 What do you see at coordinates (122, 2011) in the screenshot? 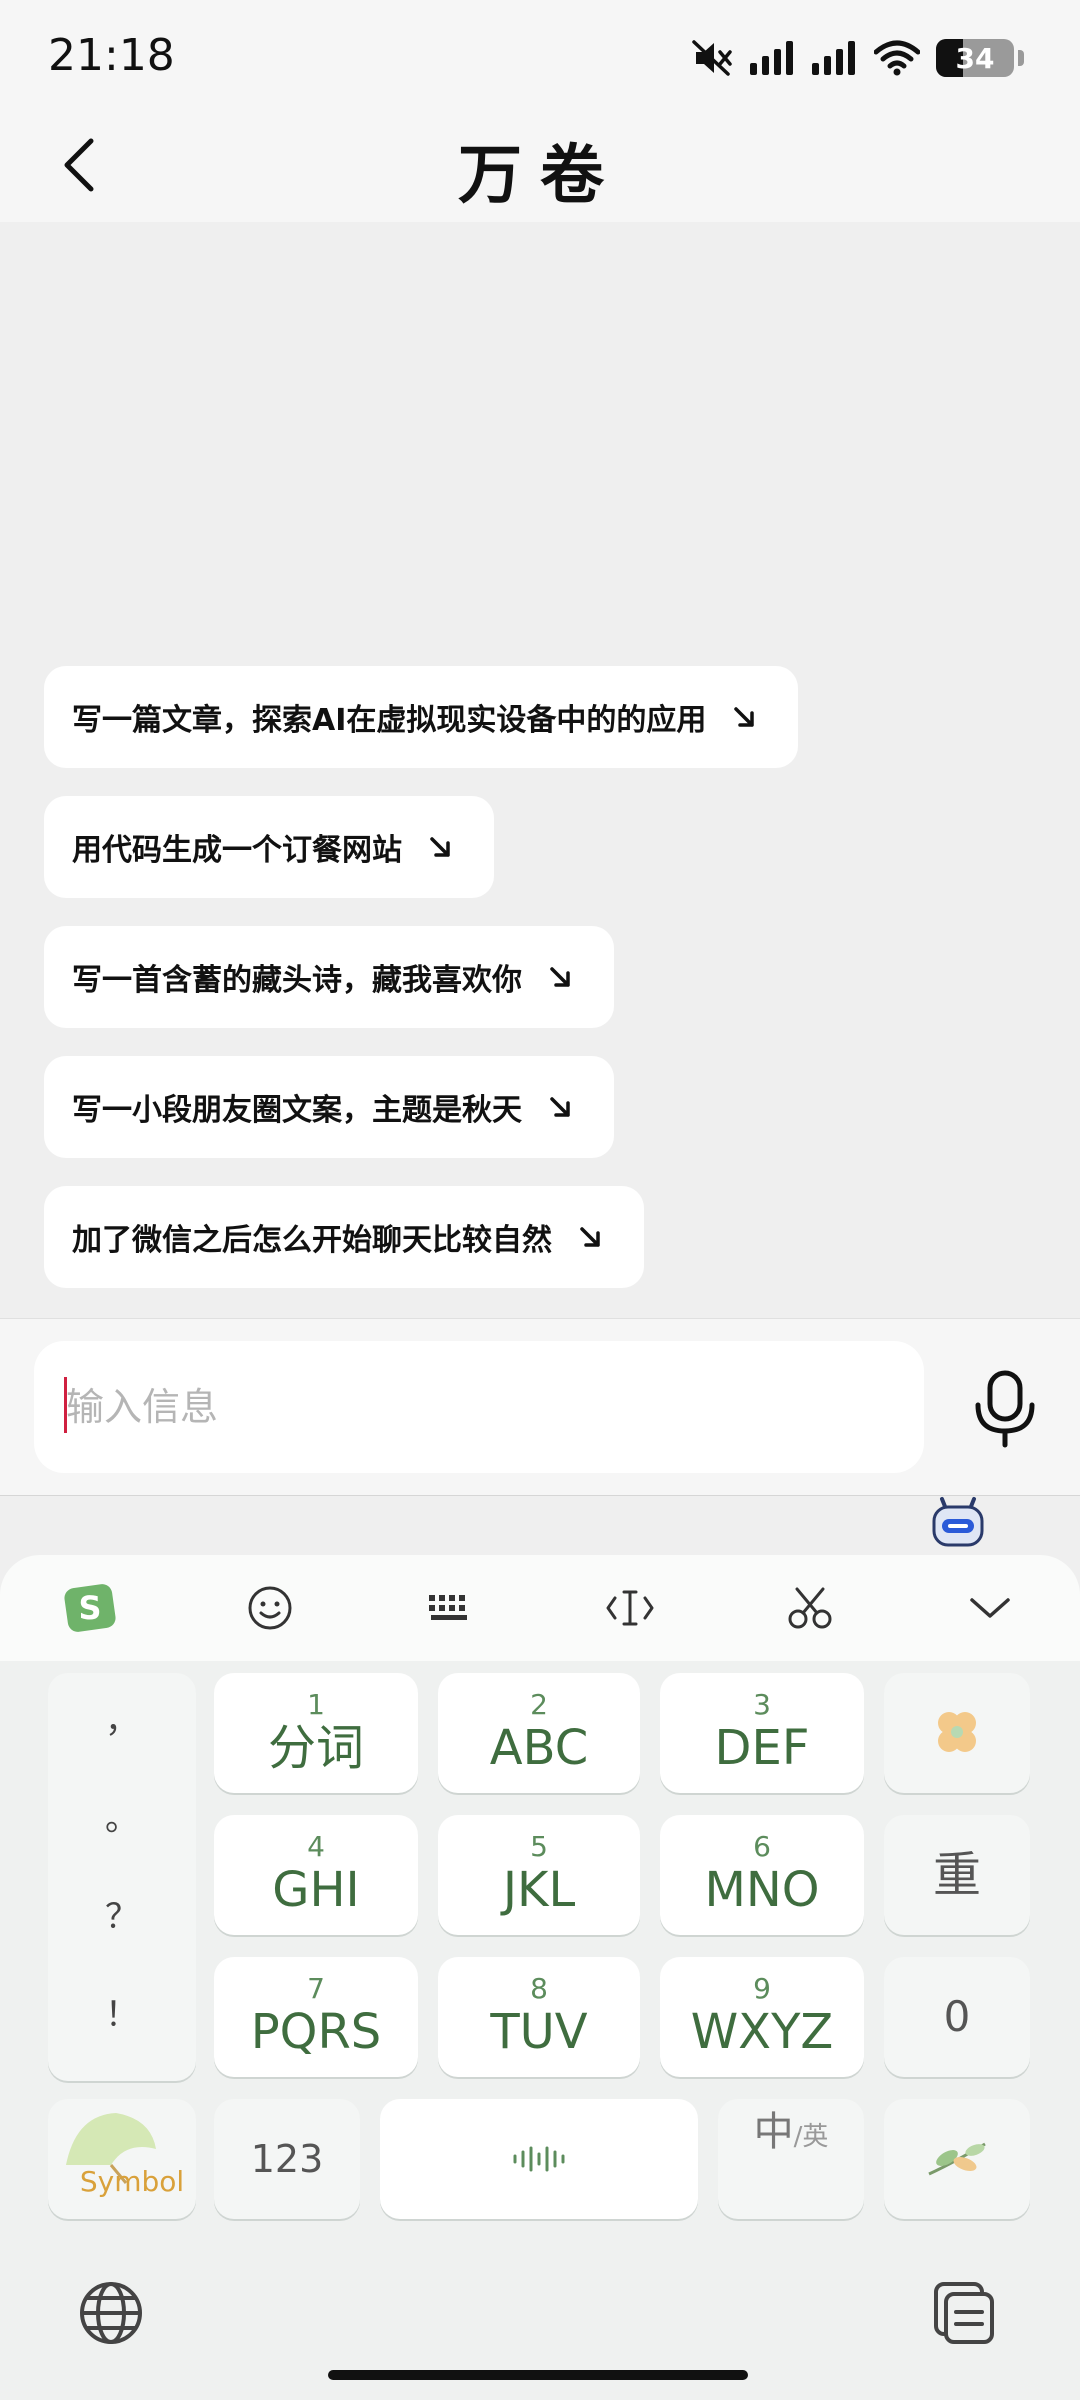
I see `punct-exclaim-key: ！` at bounding box center [122, 2011].